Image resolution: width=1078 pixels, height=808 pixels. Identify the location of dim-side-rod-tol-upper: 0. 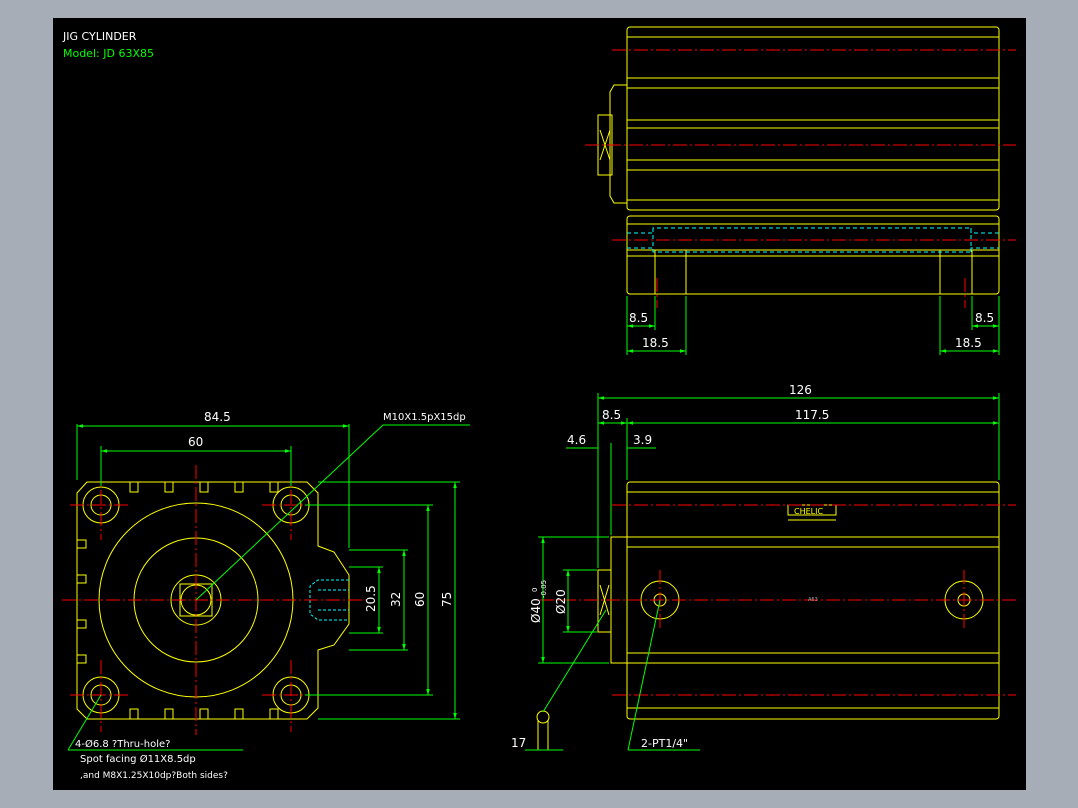
(535, 590).